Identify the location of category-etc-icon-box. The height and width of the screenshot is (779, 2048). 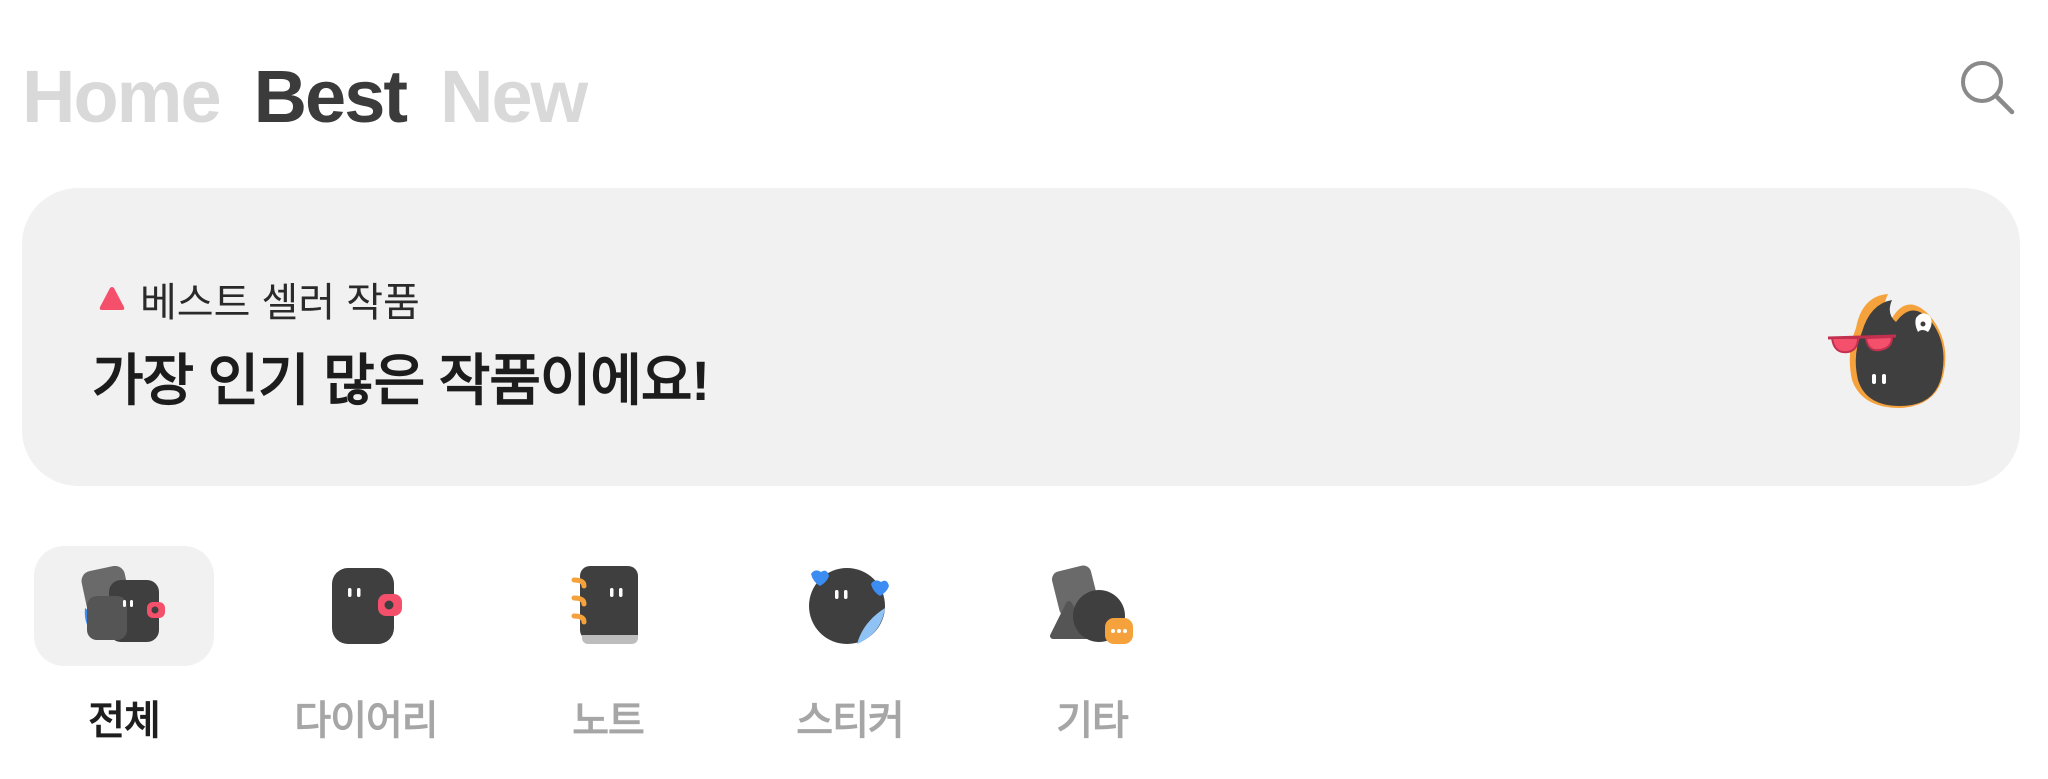
(1092, 606).